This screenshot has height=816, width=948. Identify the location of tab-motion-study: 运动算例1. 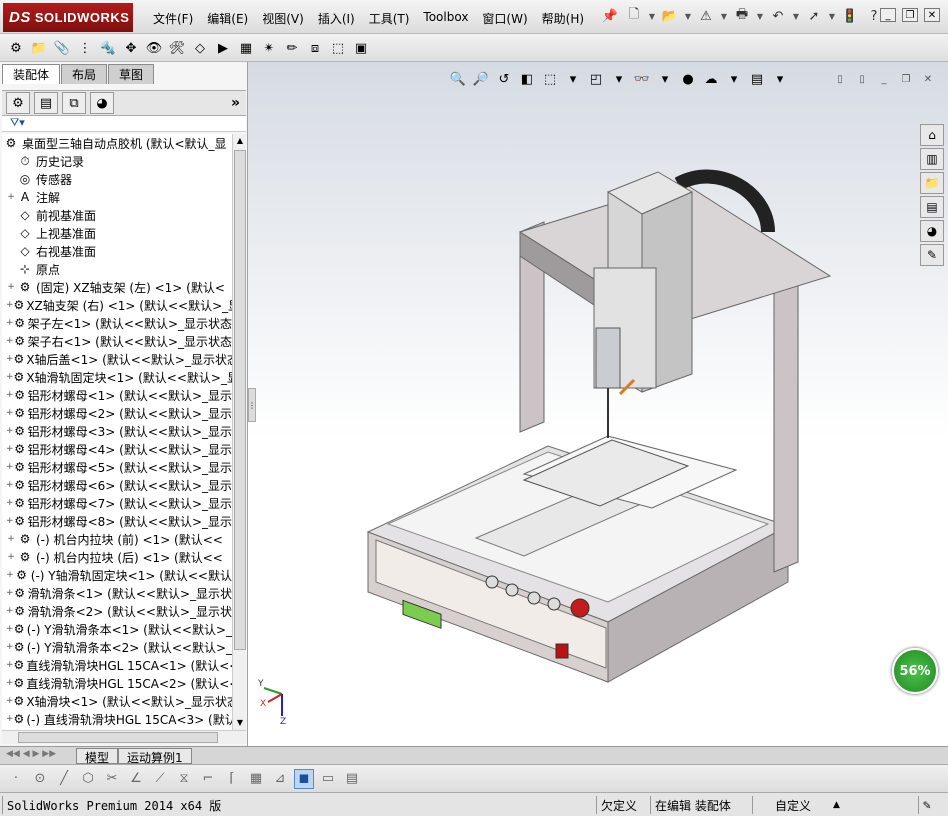
(155, 756).